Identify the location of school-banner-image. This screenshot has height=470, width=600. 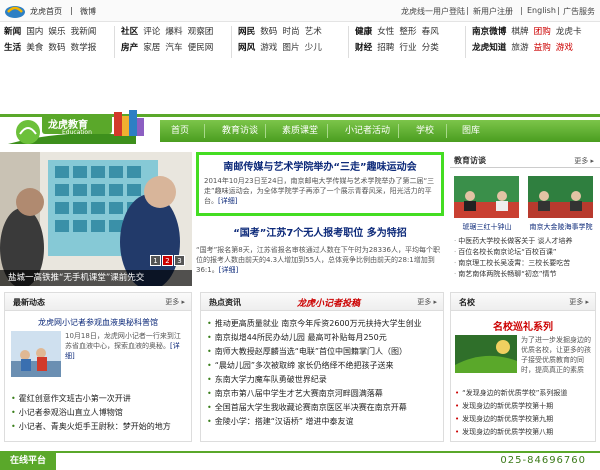
(486, 354).